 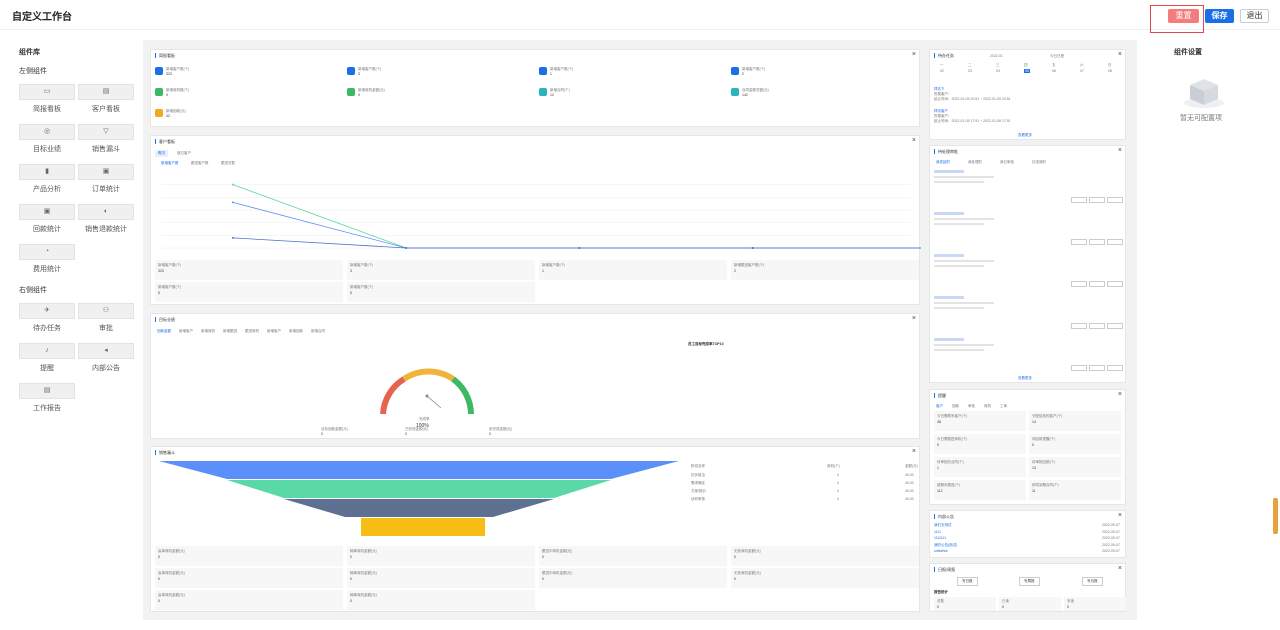 I want to click on component-tile-4: ▽, so click(x=106, y=132).